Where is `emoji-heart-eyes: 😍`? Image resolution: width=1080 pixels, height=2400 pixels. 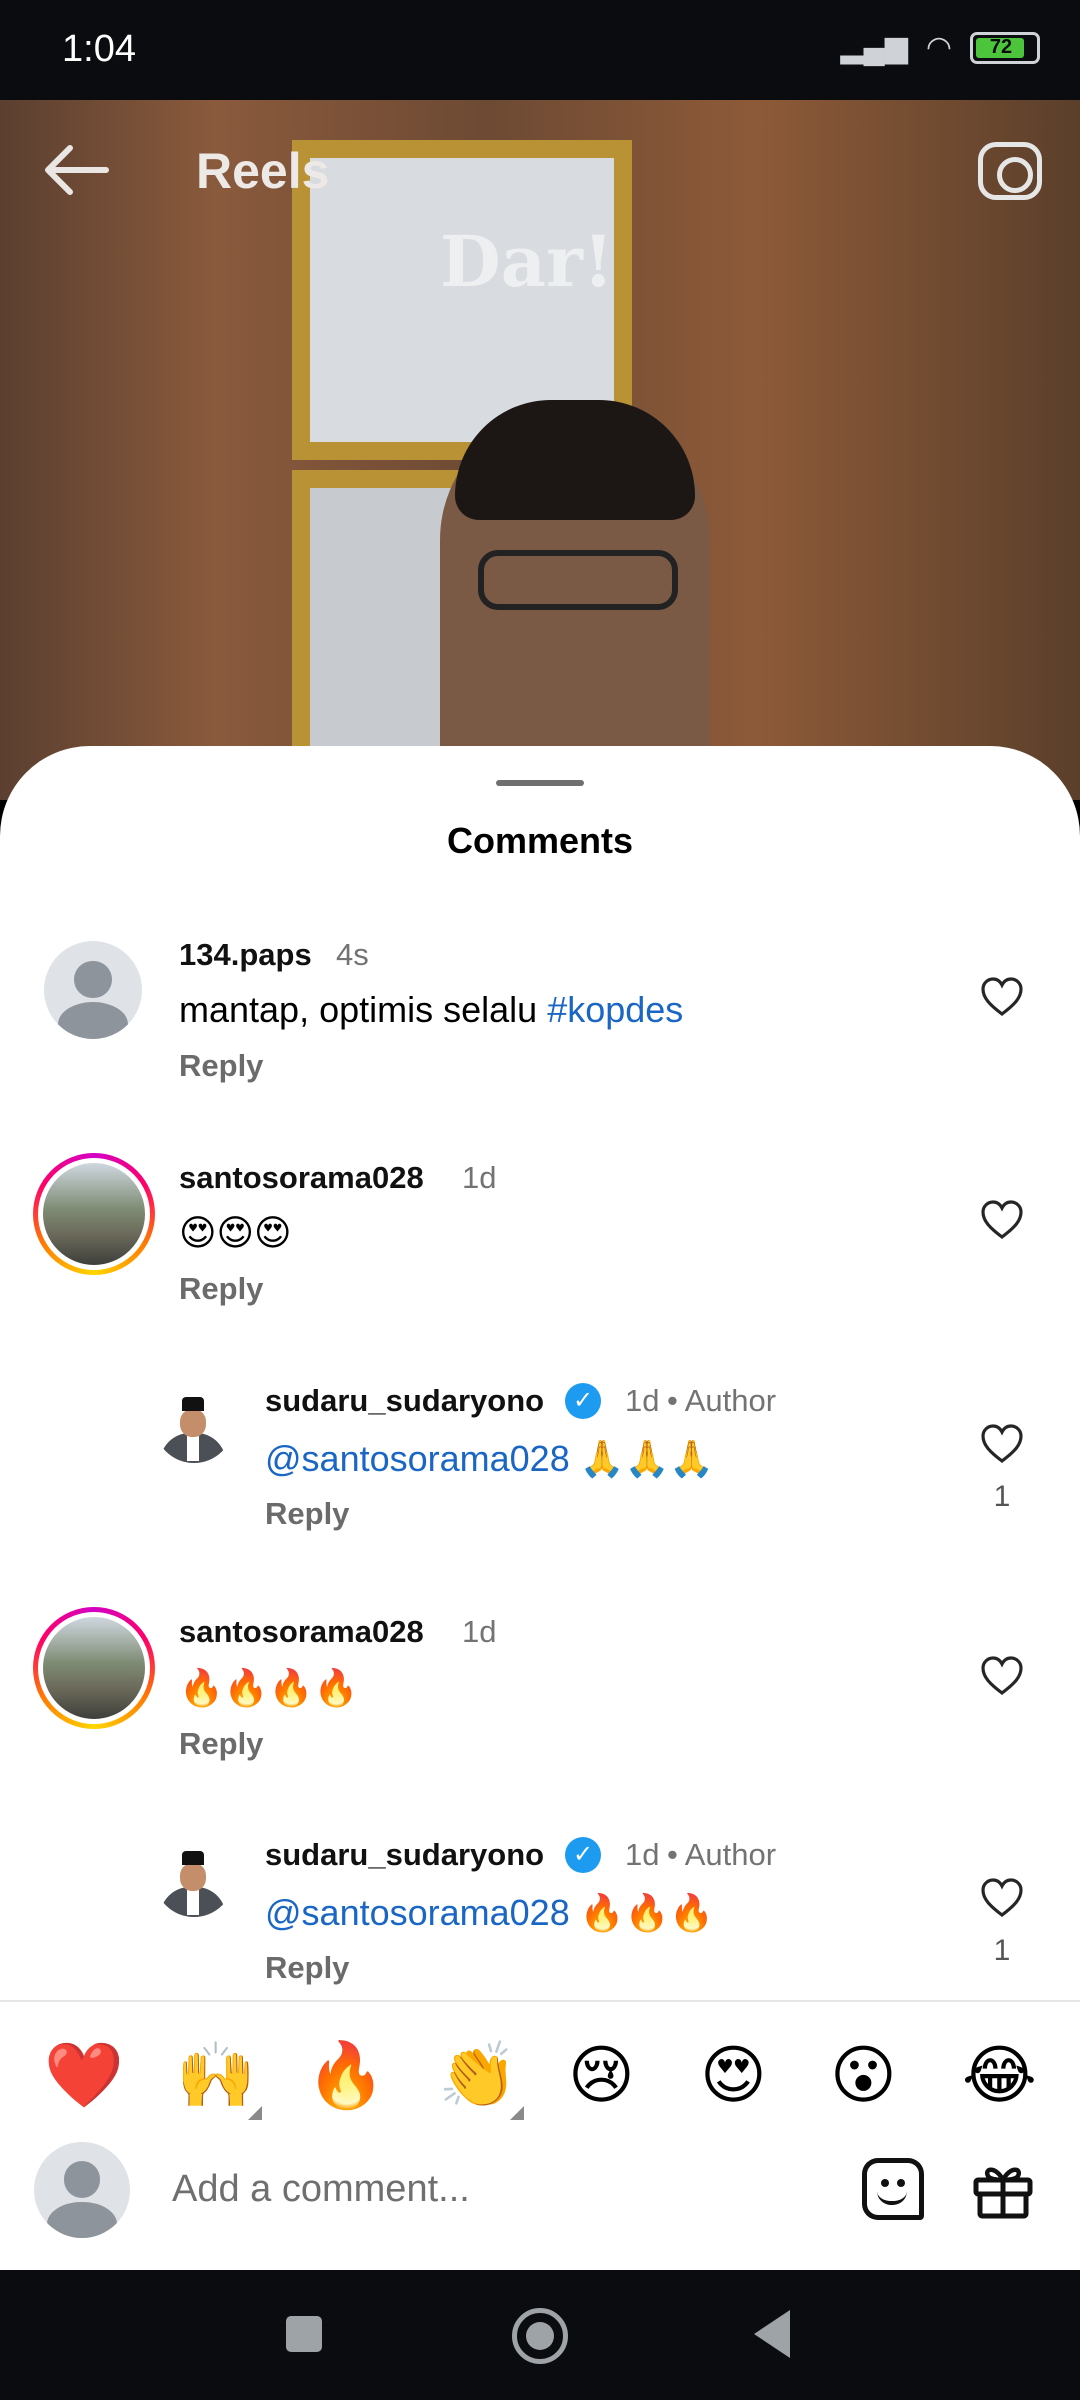
emoji-heart-eyes: 😍 is located at coordinates (733, 2075).